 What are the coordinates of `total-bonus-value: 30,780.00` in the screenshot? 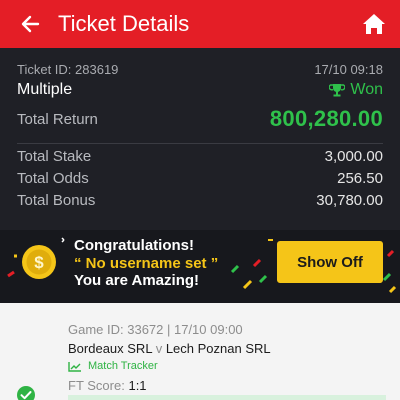 It's located at (349, 200).